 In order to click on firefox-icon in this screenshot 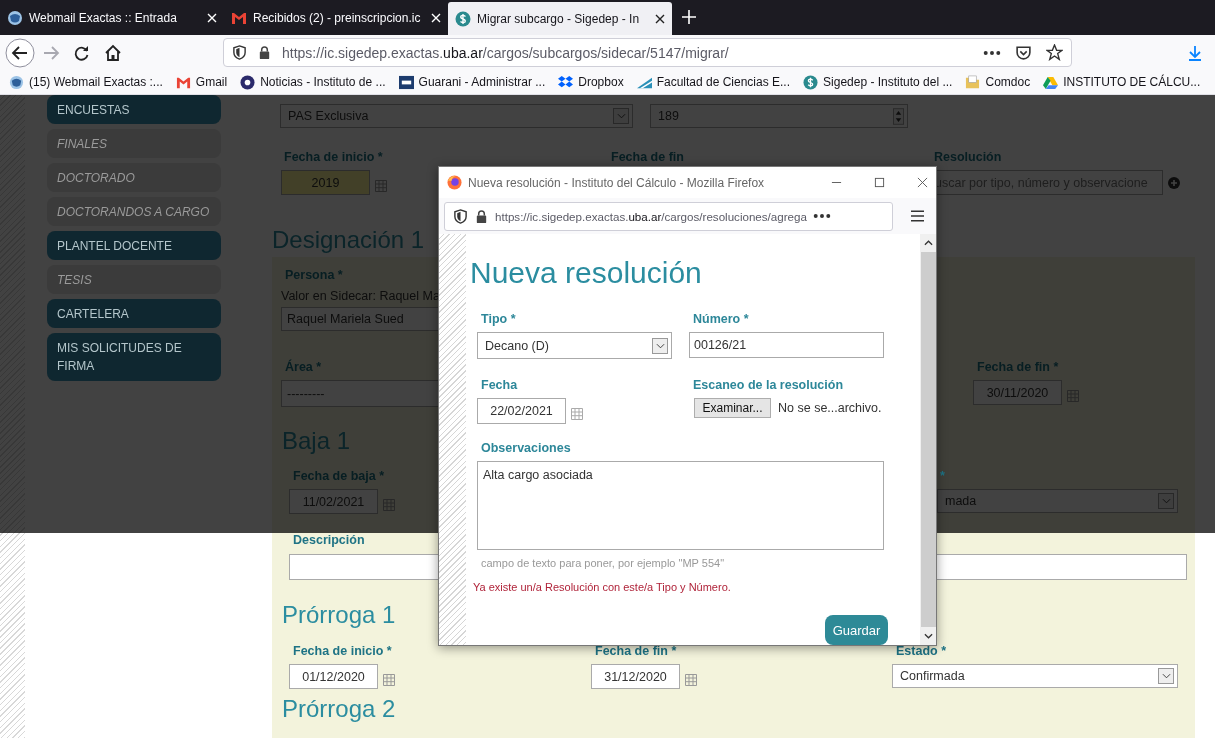, I will do `click(454, 182)`.